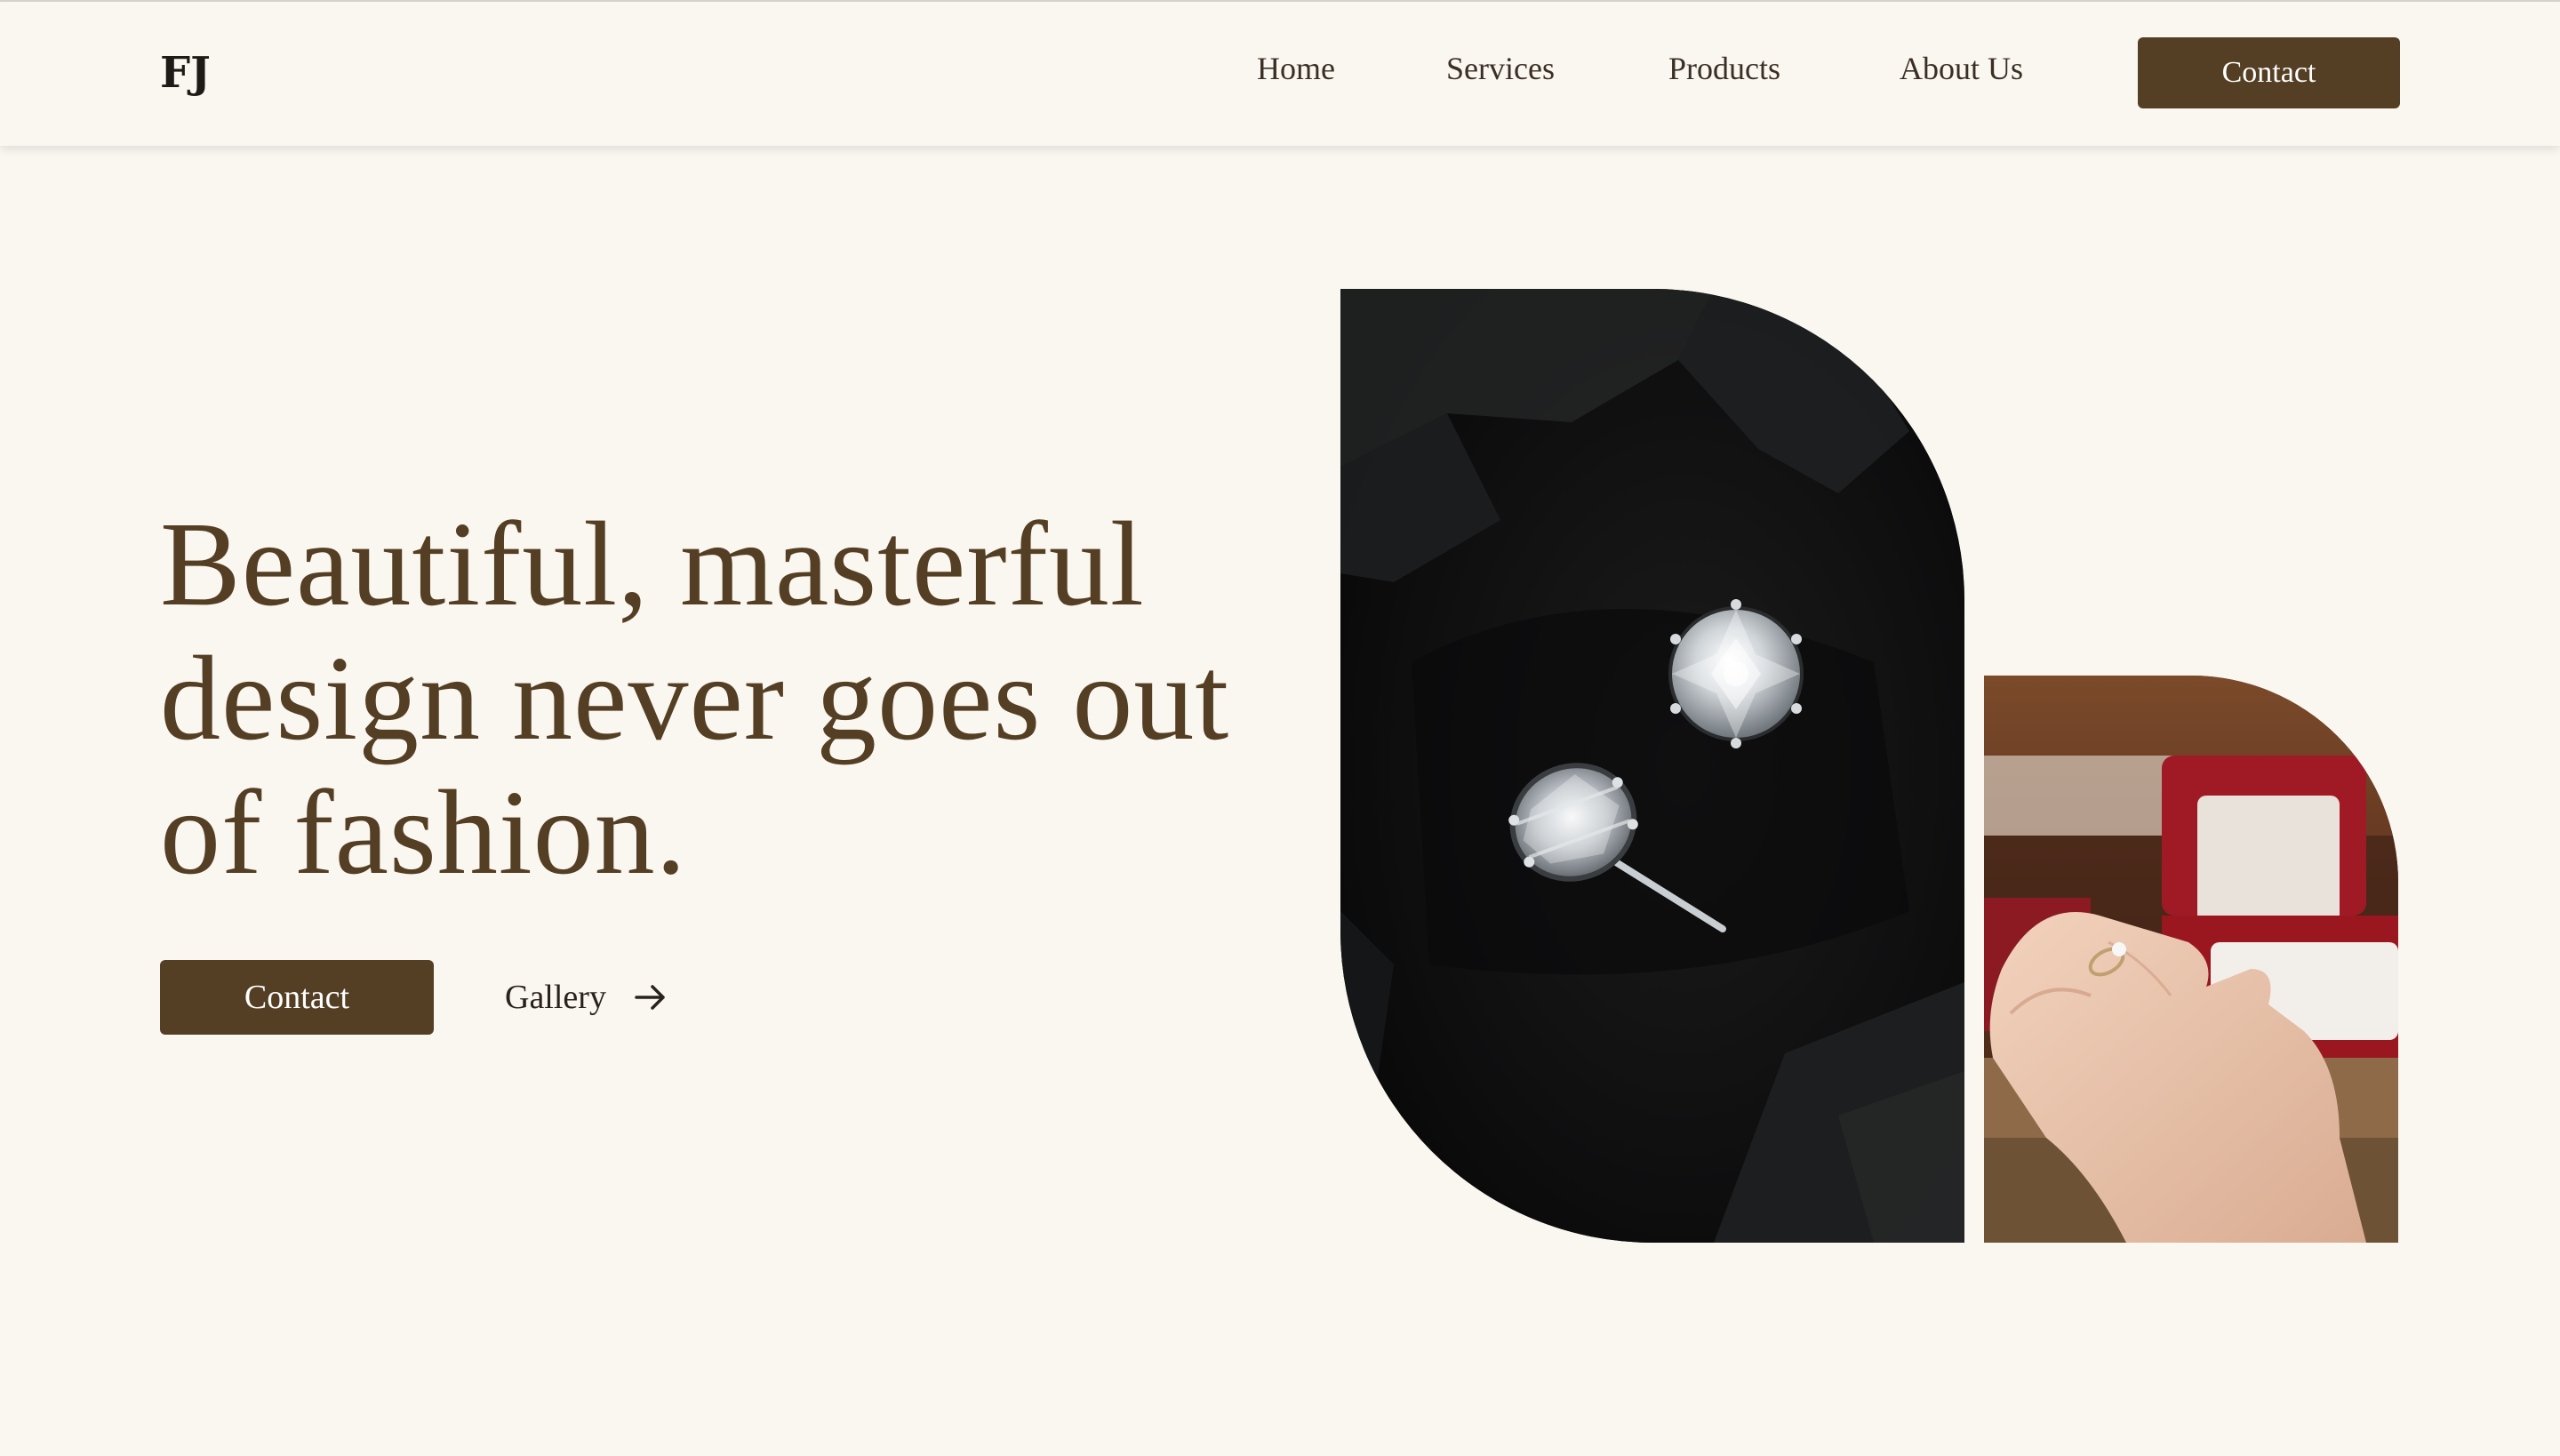 This screenshot has width=2560, height=1456. I want to click on ring-hand-image, so click(2191, 959).